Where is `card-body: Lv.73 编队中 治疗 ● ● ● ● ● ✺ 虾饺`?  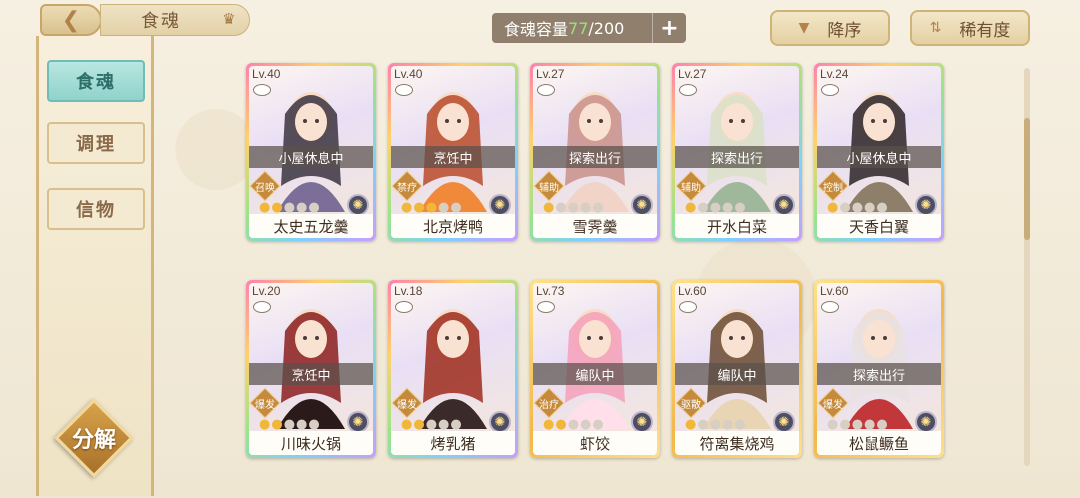
card-body: Lv.73 编队中 治疗 ● ● ● ● ● ✺ 虾饺 is located at coordinates (595, 369).